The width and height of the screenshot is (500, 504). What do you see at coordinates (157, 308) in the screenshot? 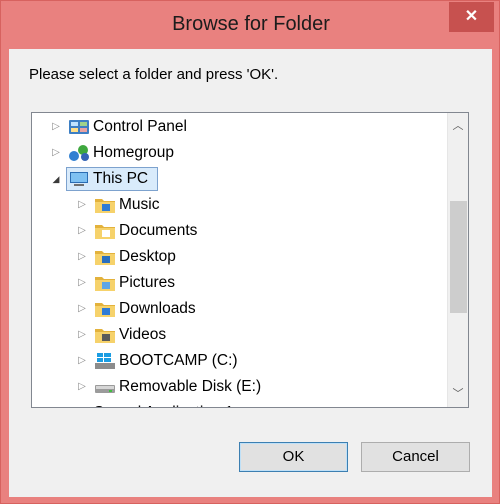
I see `tree-item-label: Downloads` at bounding box center [157, 308].